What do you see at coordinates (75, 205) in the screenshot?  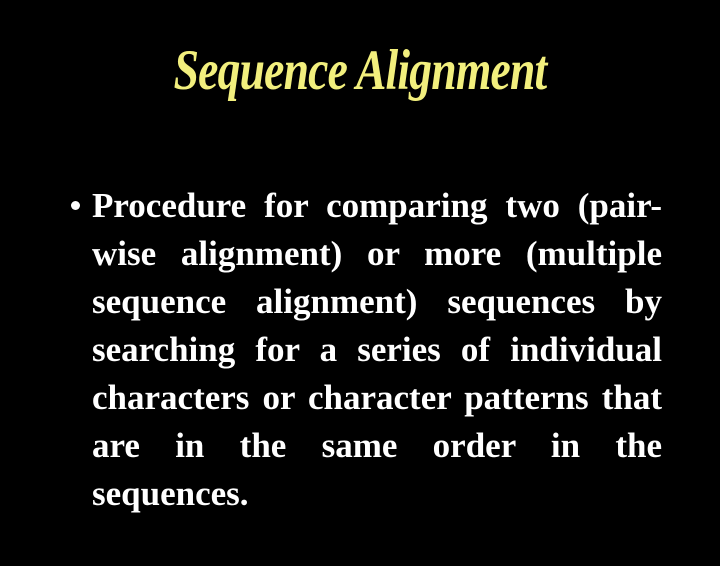 I see `round-bullet-icon` at bounding box center [75, 205].